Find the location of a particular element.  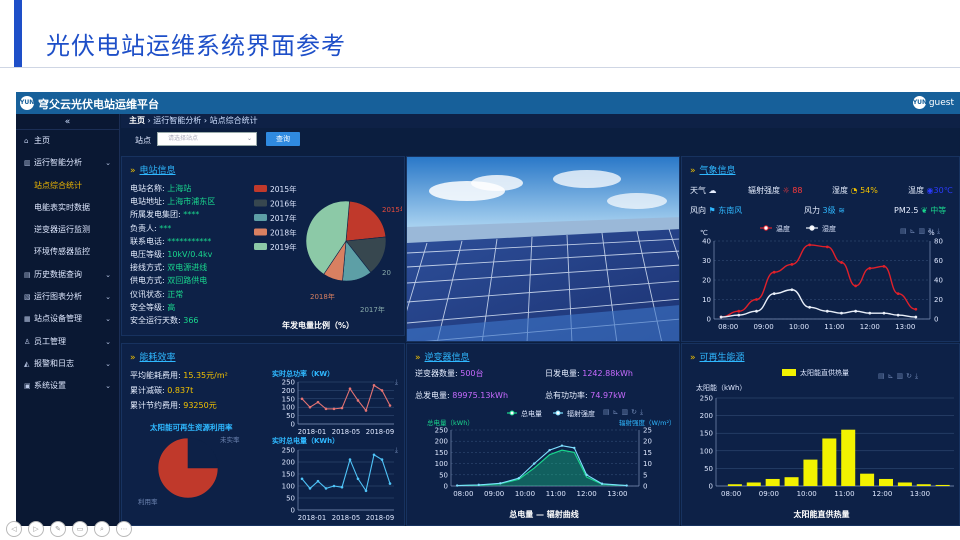

chart-toolbox: ▤⊾▥↻⤓ is located at coordinates (921, 231).